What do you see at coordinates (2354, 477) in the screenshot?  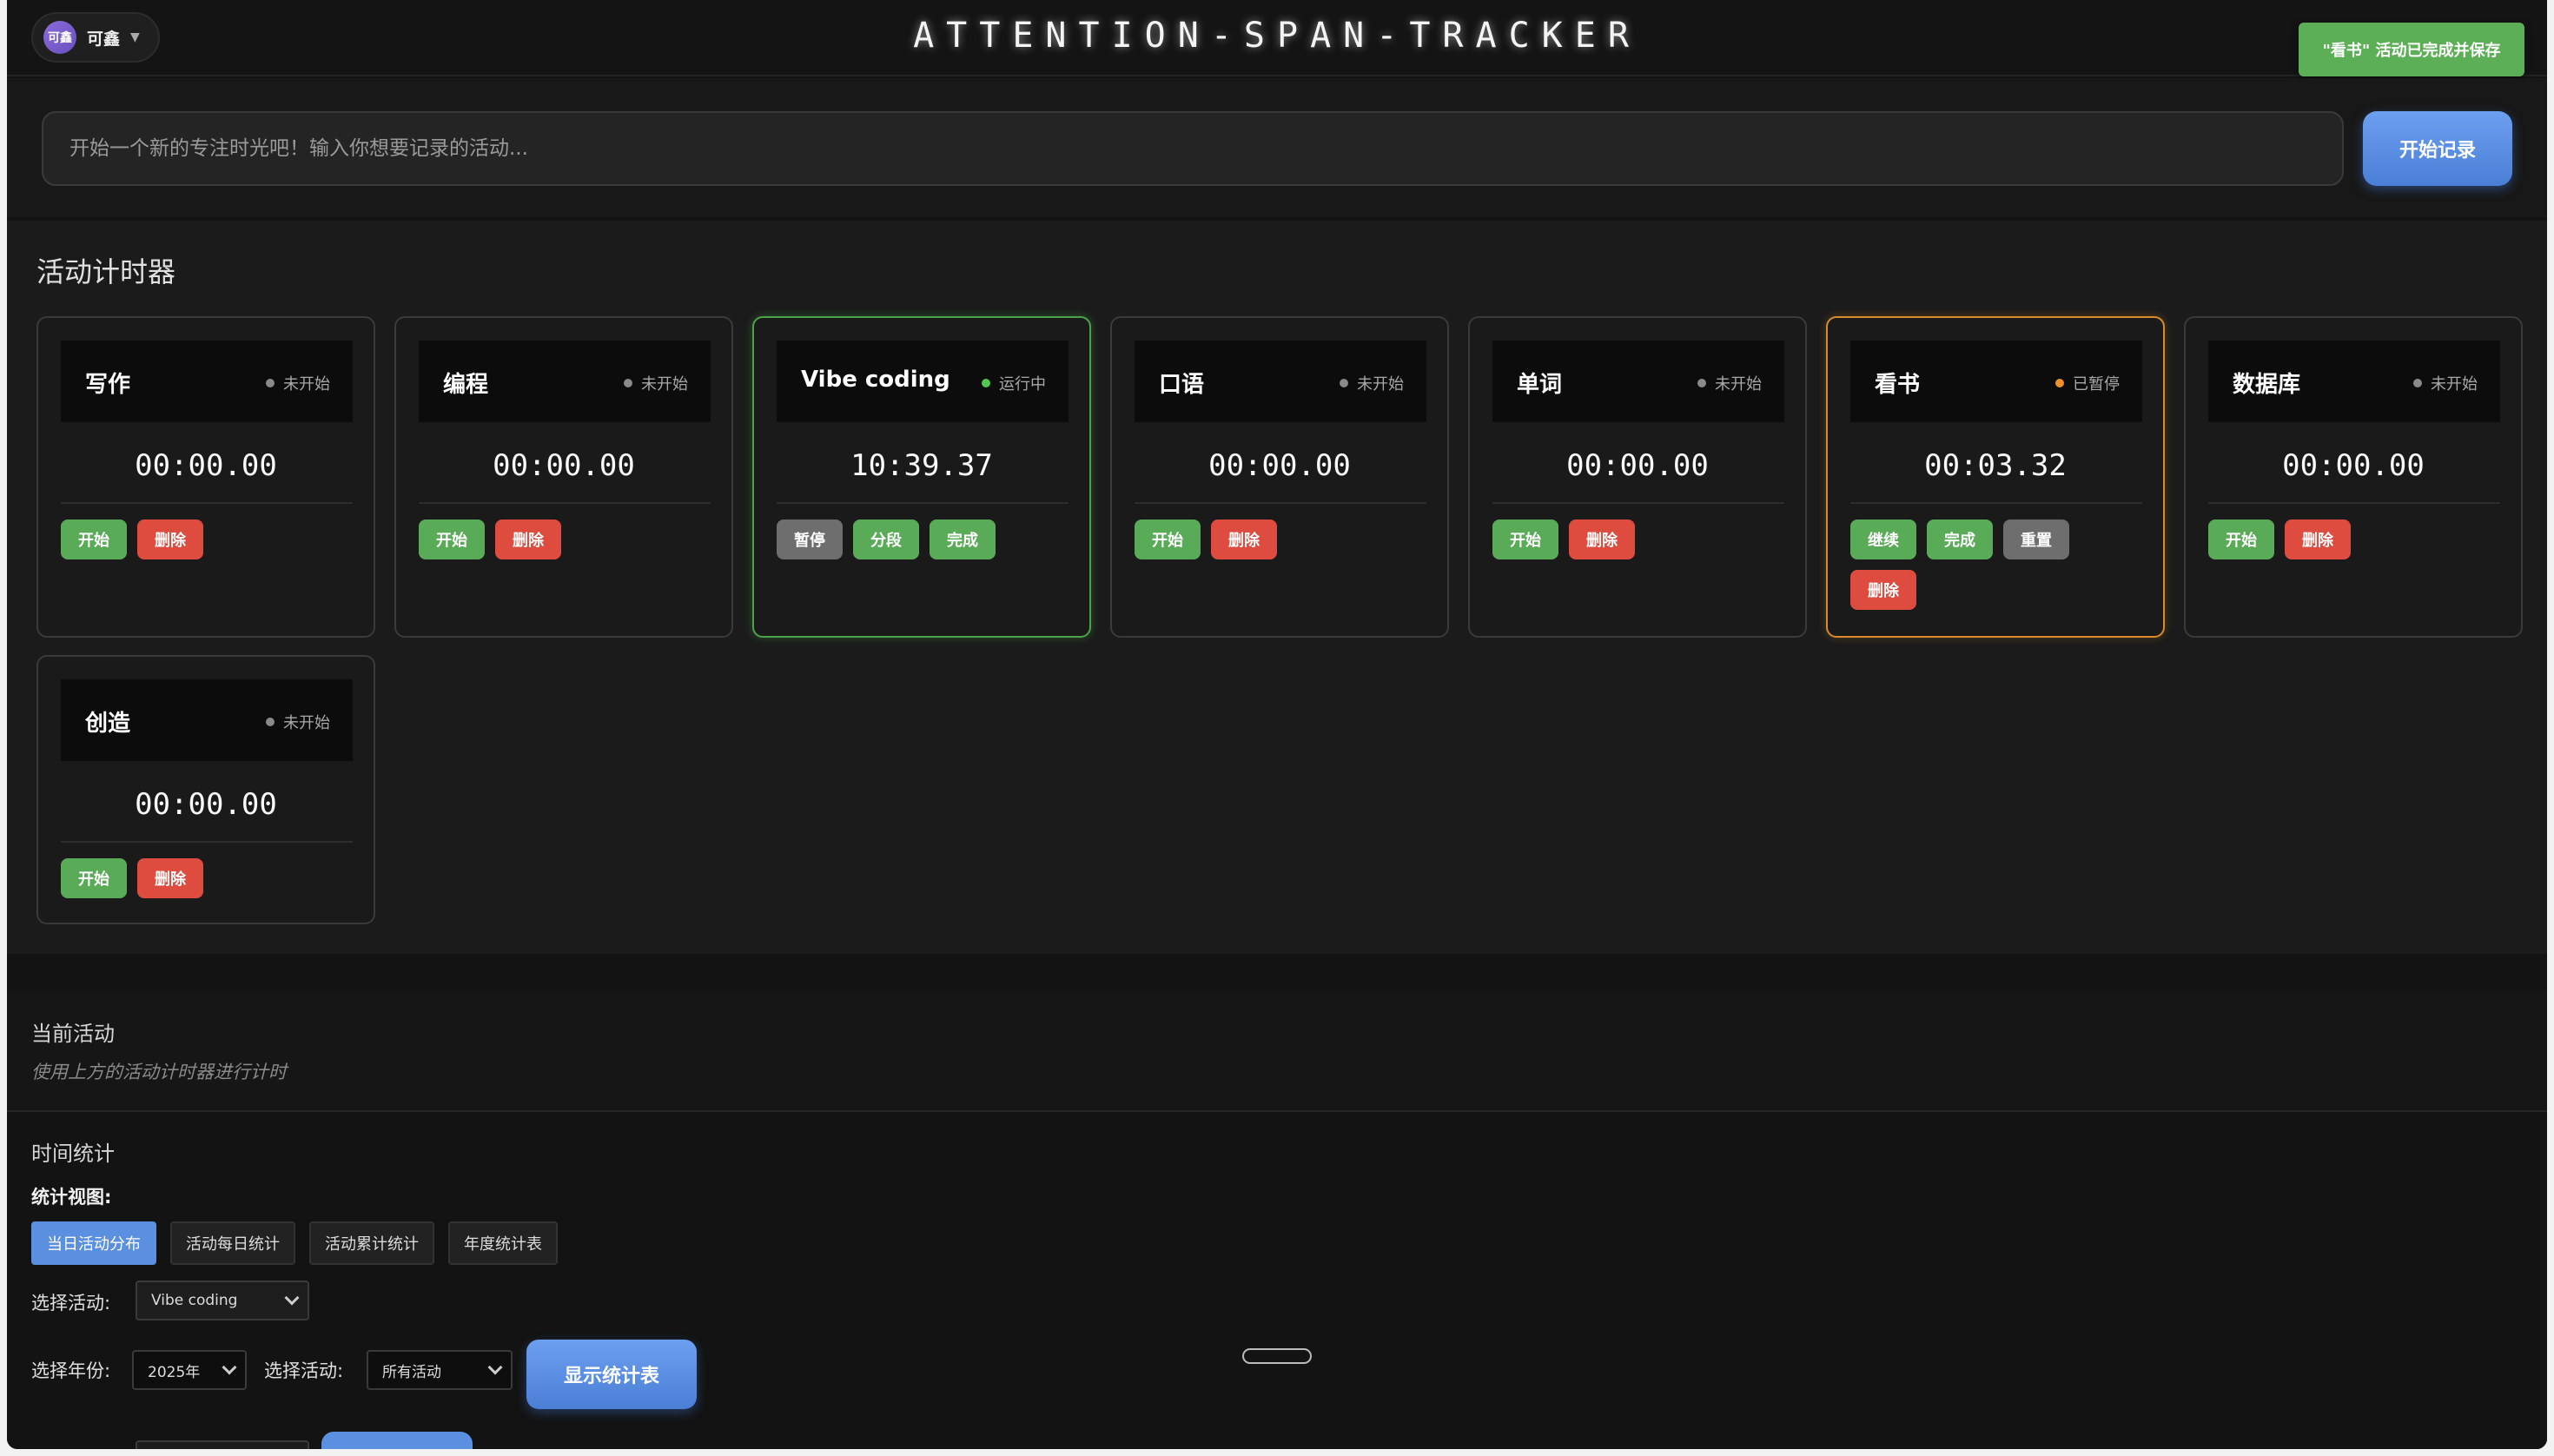 I see `timer-card: 数据库 未开始 00:00.00 开始 删除` at bounding box center [2354, 477].